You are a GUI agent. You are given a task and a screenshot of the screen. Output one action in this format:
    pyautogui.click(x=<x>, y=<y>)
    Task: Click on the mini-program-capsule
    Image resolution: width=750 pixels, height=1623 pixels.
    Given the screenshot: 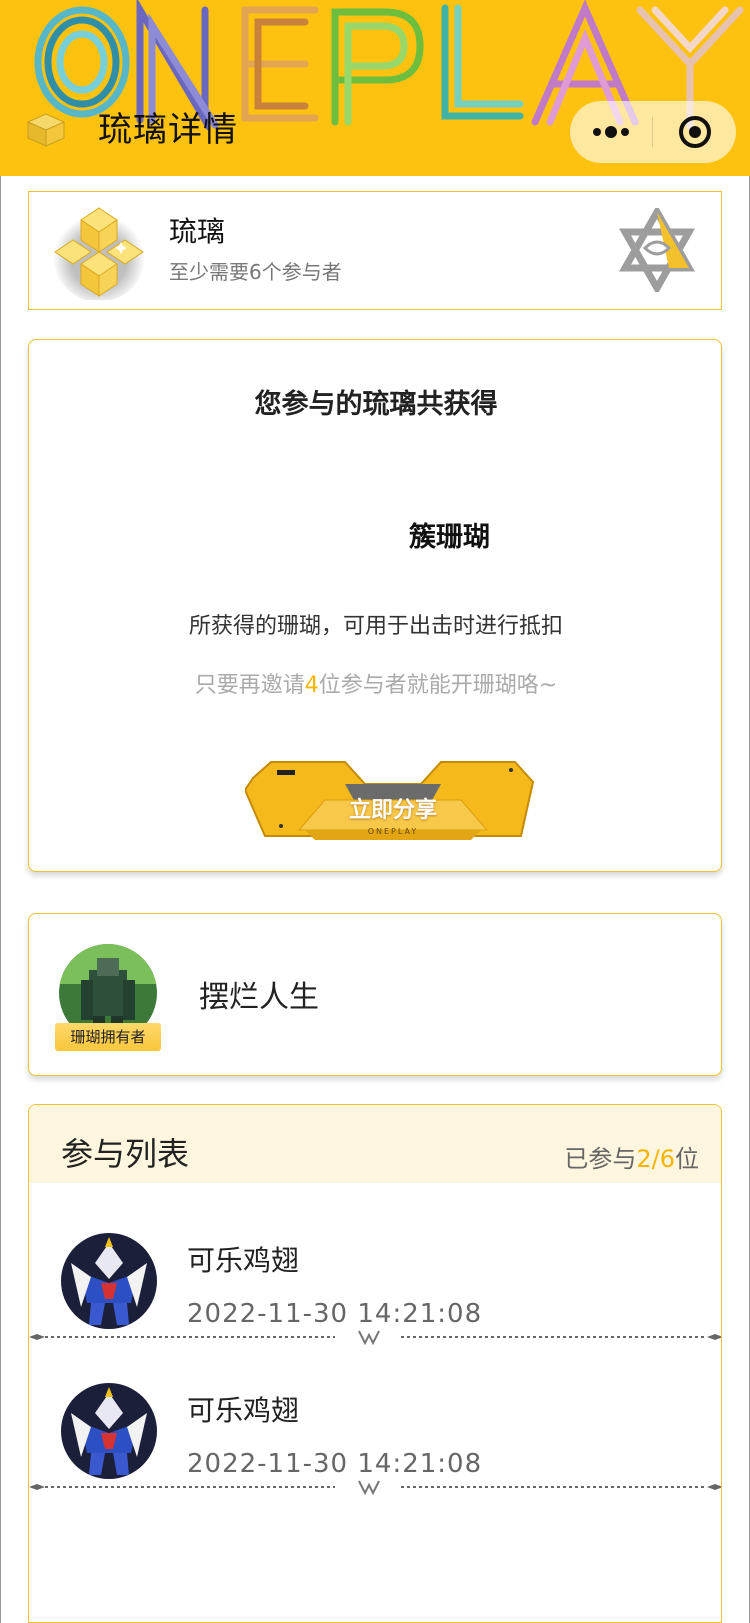 What is the action you would take?
    pyautogui.click(x=653, y=132)
    